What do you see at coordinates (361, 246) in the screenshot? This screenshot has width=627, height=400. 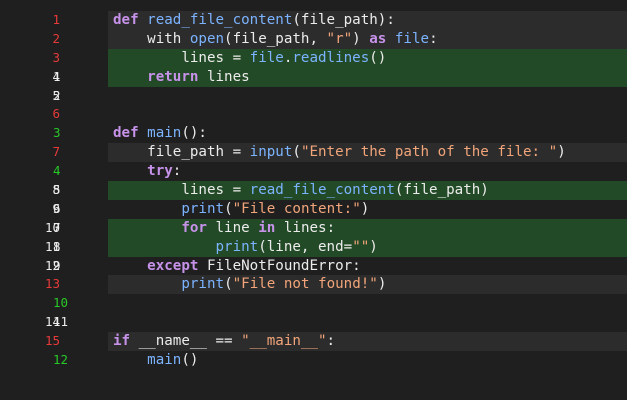 I see `code-token: ""` at bounding box center [361, 246].